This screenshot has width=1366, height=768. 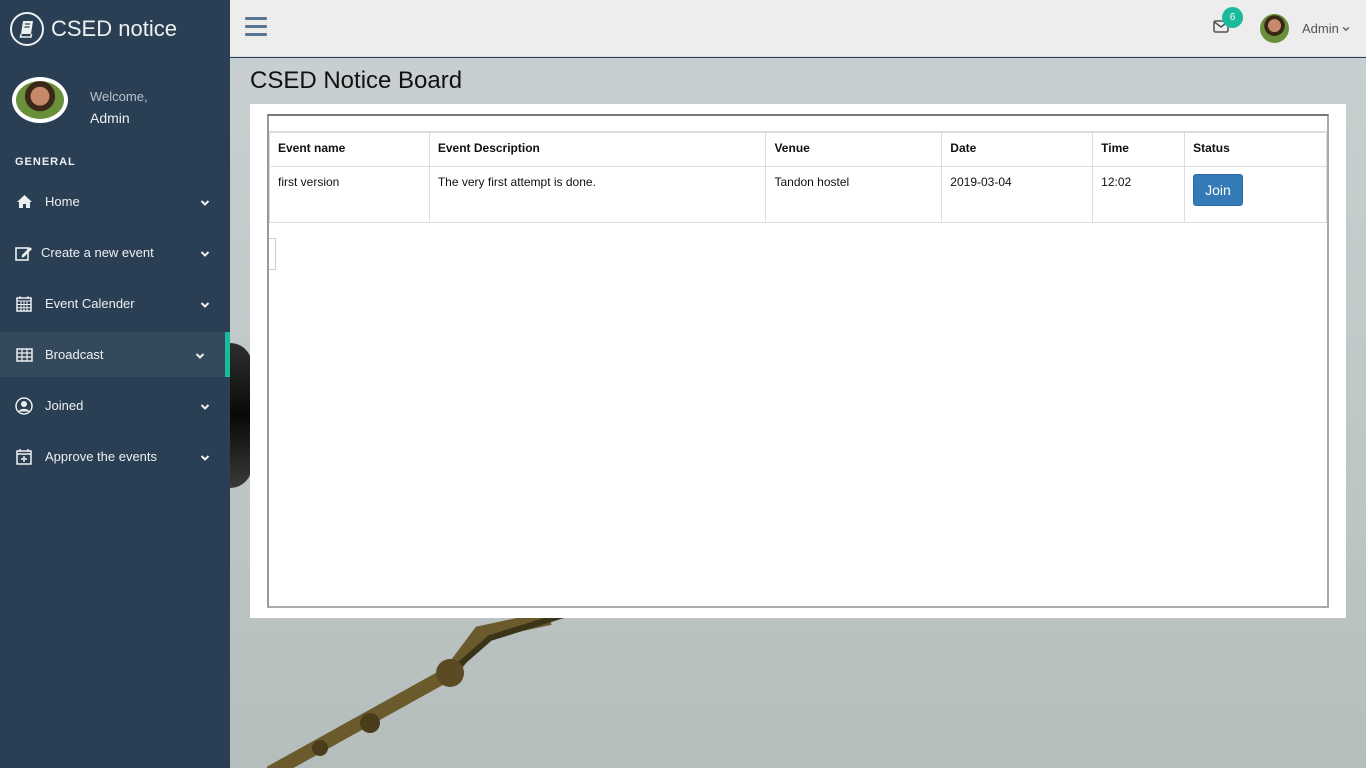 I want to click on sidebar-item-create-event: Create a new event, so click(x=115, y=252).